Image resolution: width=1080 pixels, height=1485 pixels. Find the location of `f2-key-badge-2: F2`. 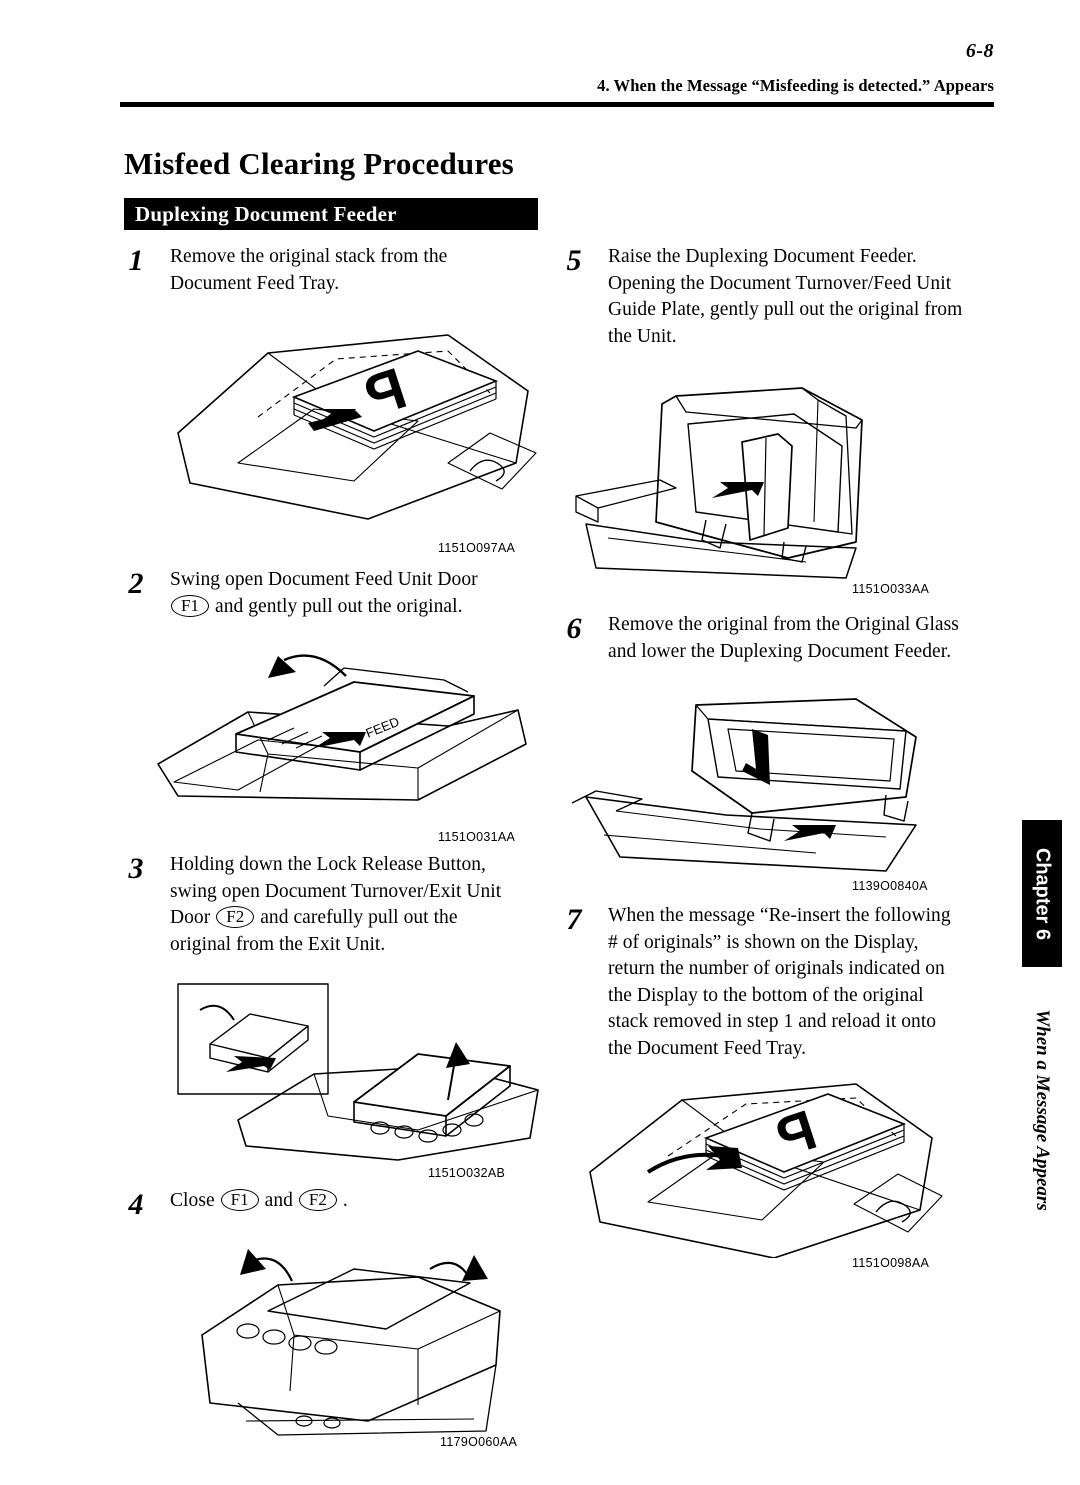

f2-key-badge-2: F2 is located at coordinates (317, 1200).